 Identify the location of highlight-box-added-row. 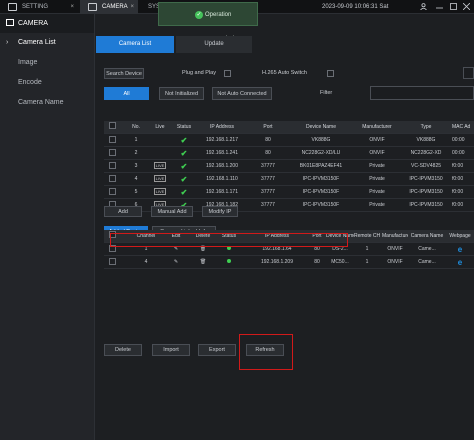
(229, 240).